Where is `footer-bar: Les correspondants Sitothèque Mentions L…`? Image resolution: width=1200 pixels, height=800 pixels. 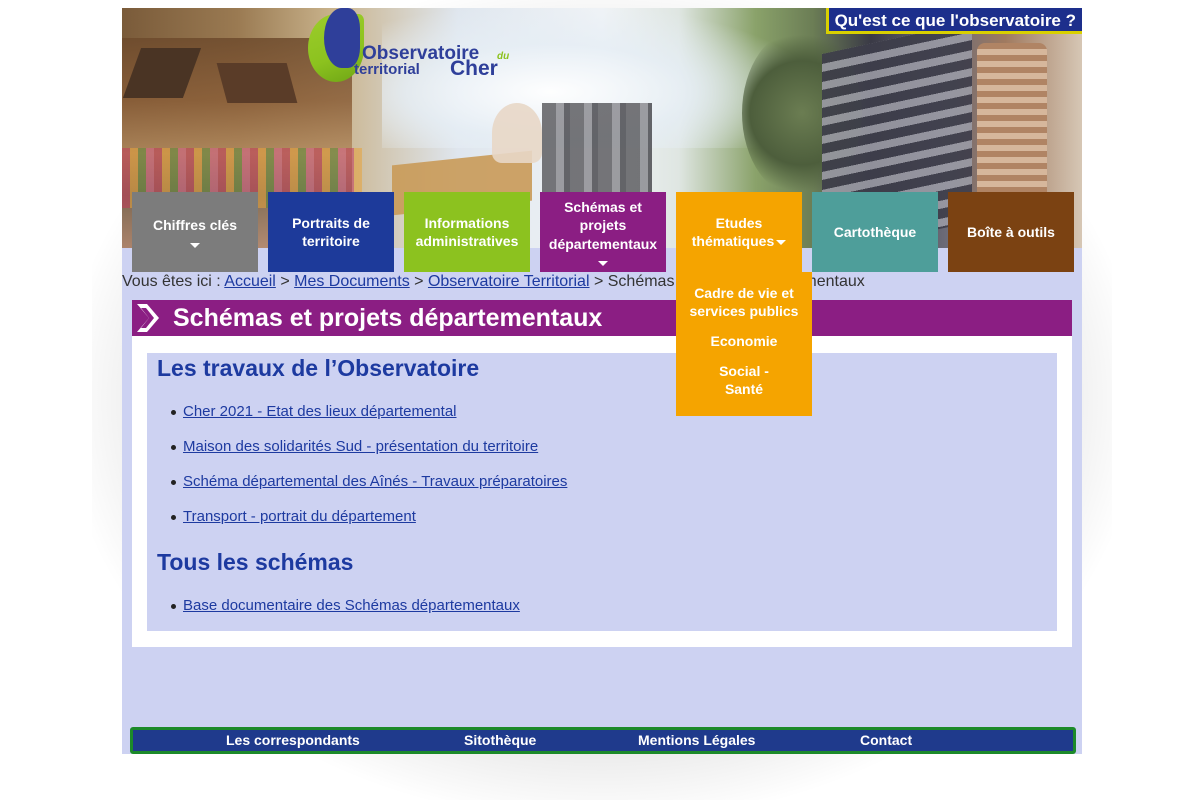
footer-bar: Les correspondants Sitothèque Mentions L… is located at coordinates (603, 740).